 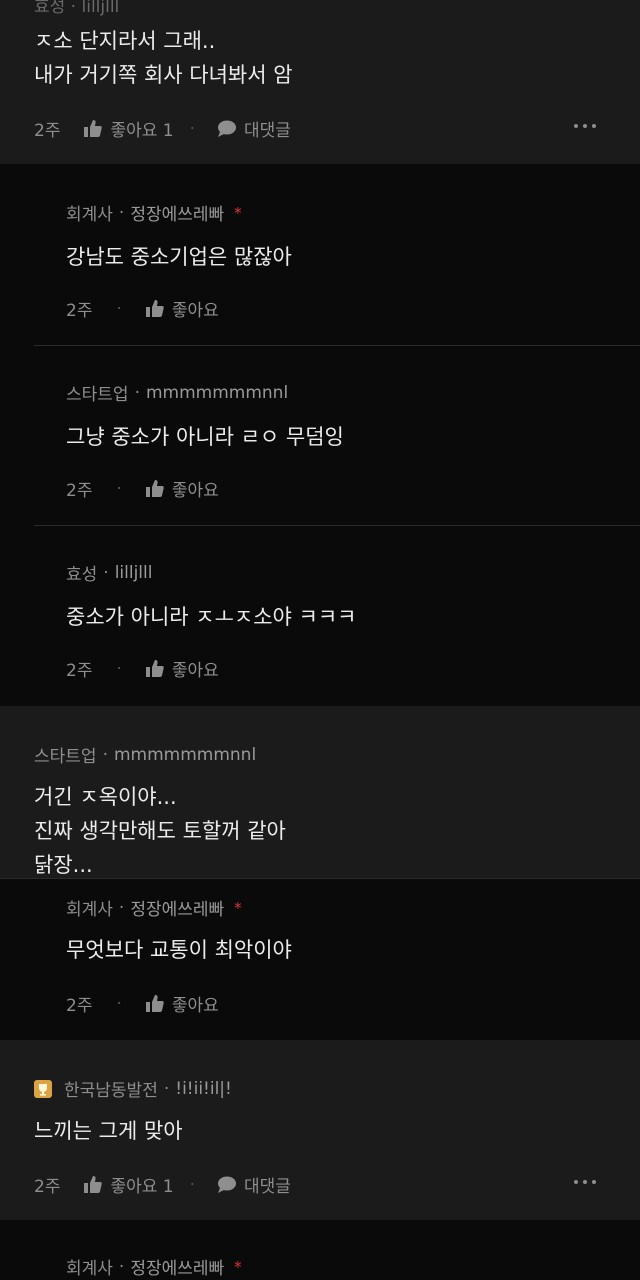 I want to click on comment-author: 스타트업 · mmmmmmmnnl, so click(x=145, y=755).